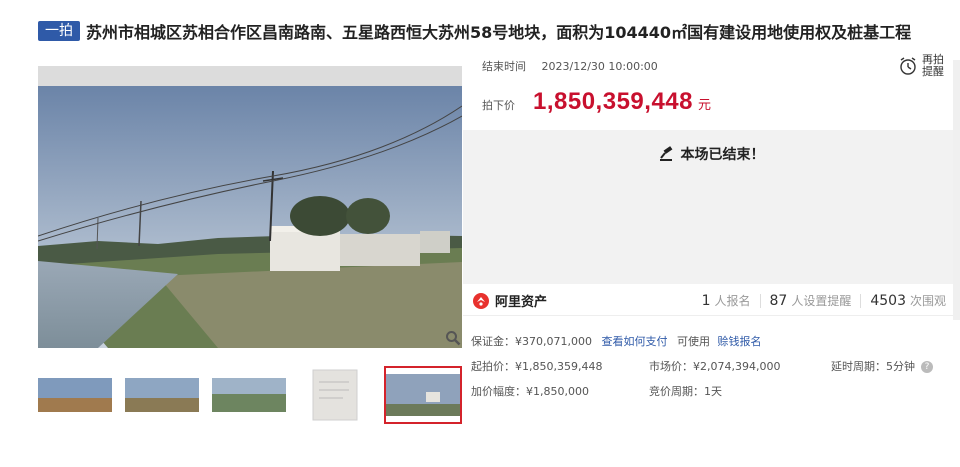 This screenshot has height=467, width=960. What do you see at coordinates (908, 66) in the screenshot?
I see `alarm-clock-icon` at bounding box center [908, 66].